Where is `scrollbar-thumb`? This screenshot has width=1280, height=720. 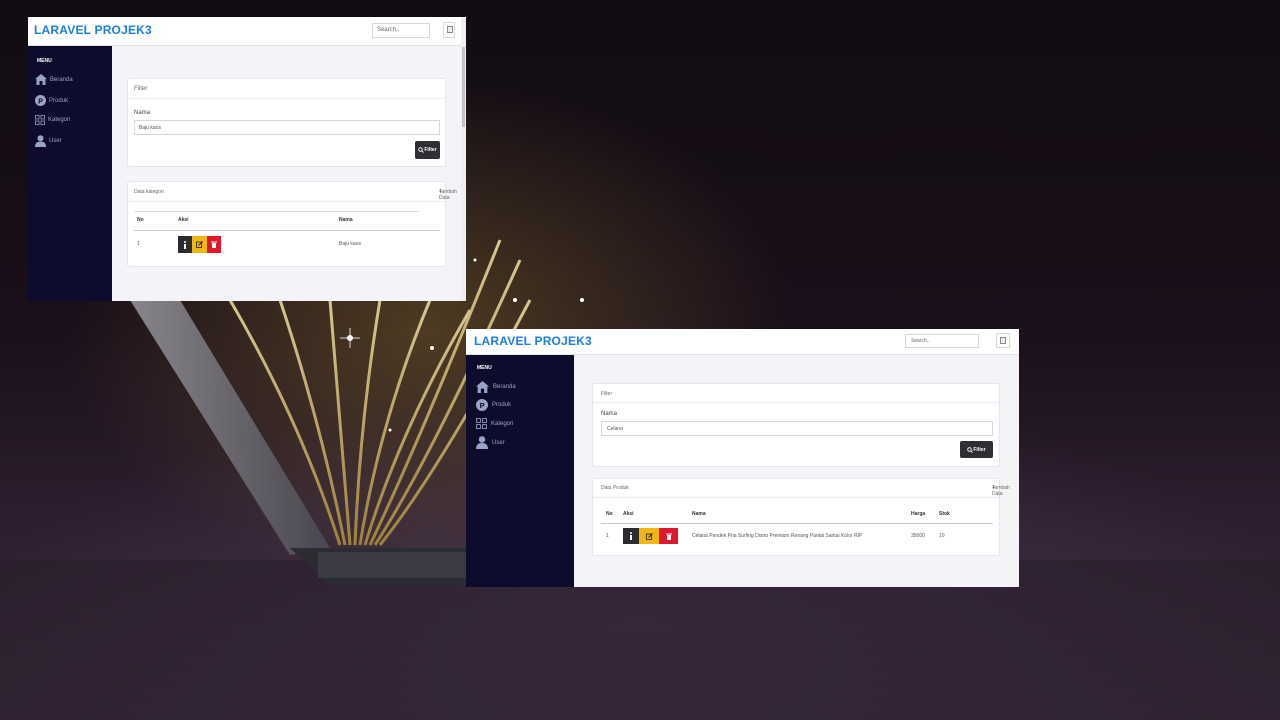 scrollbar-thumb is located at coordinates (463, 87).